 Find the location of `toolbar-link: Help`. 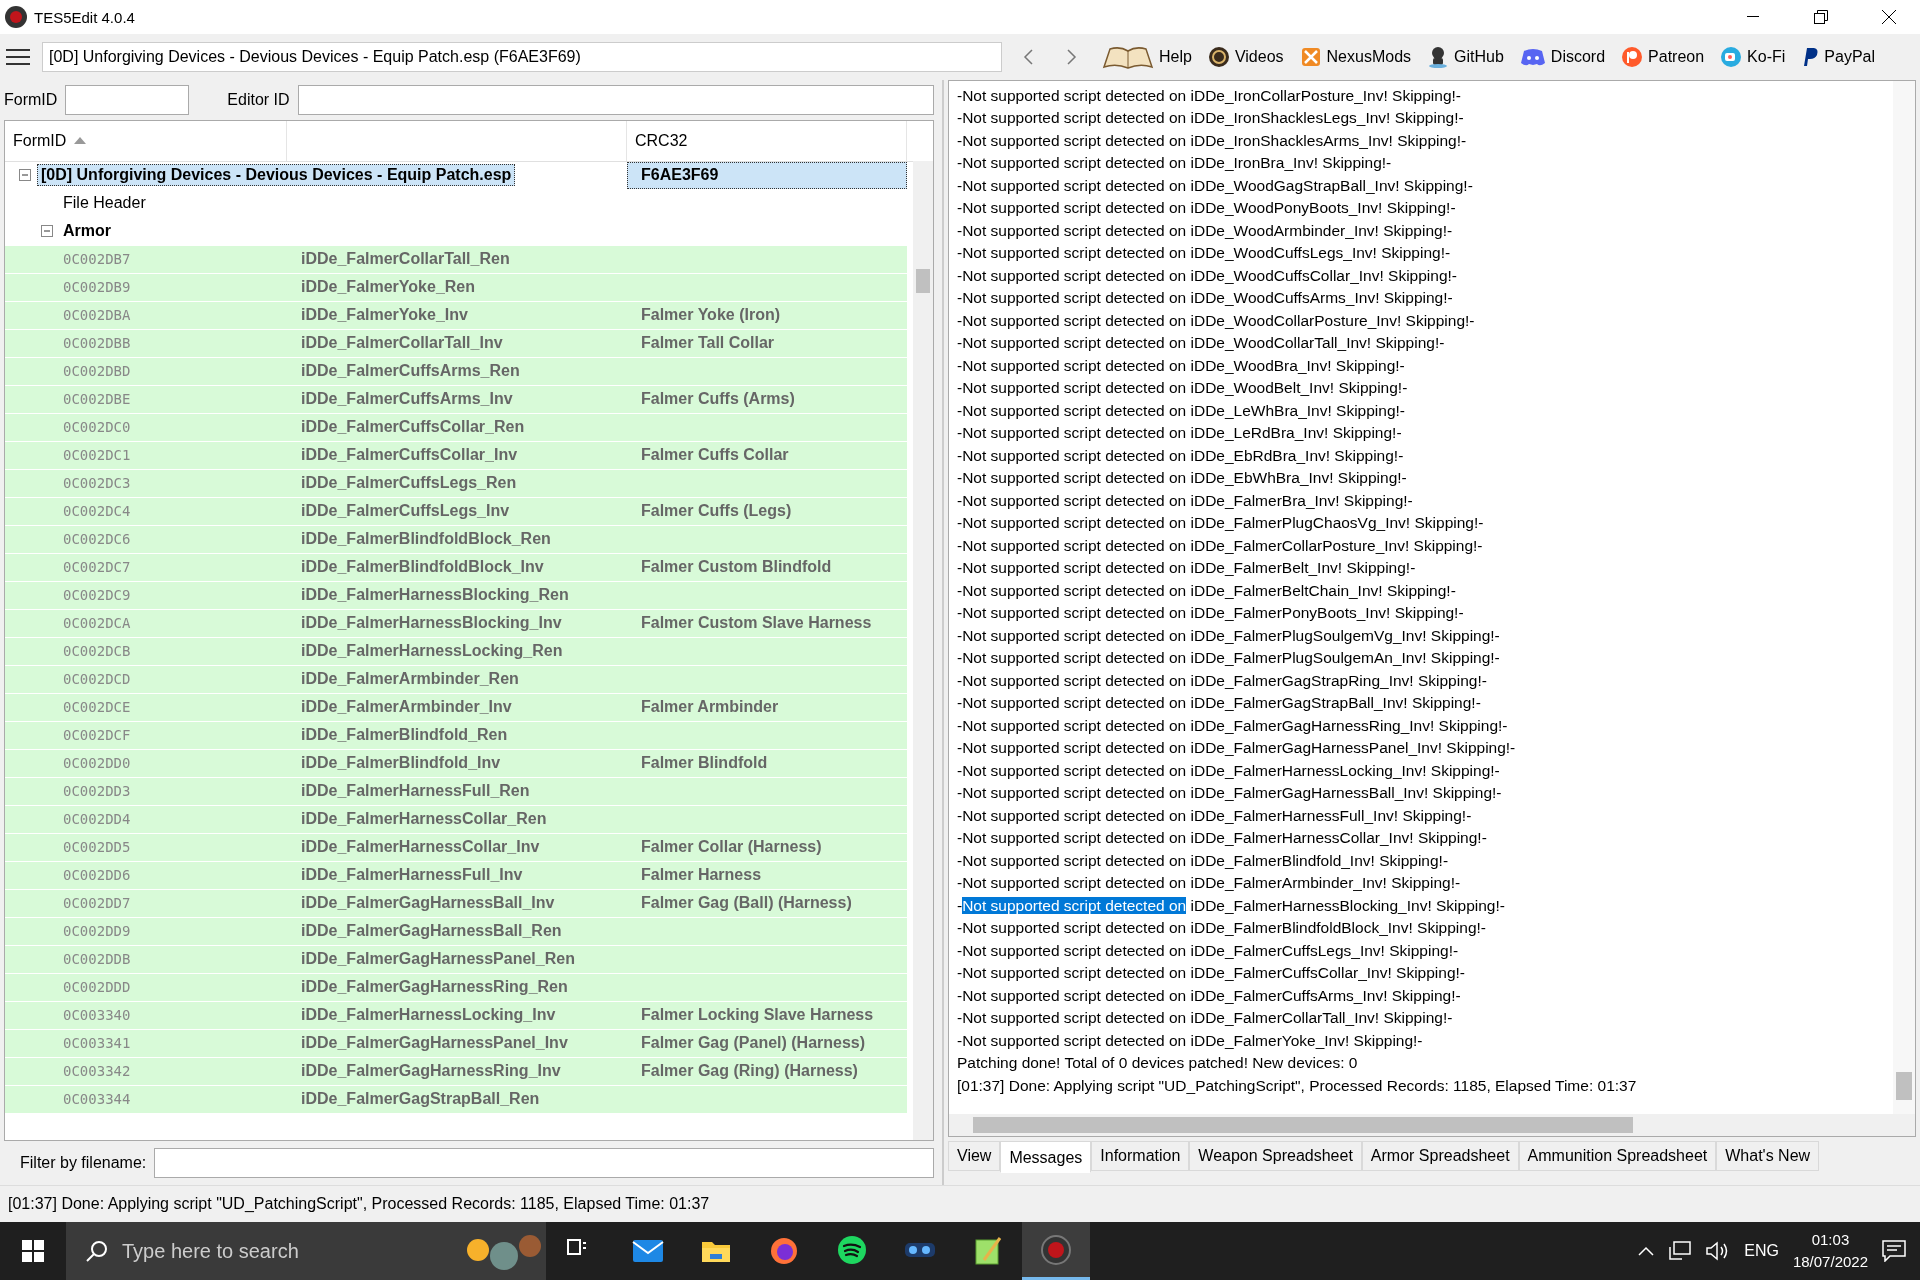

toolbar-link: Help is located at coordinates (1175, 57).